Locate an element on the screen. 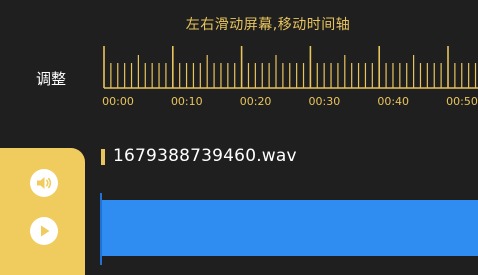 The image size is (478, 275). volume-button is located at coordinates (44, 183).